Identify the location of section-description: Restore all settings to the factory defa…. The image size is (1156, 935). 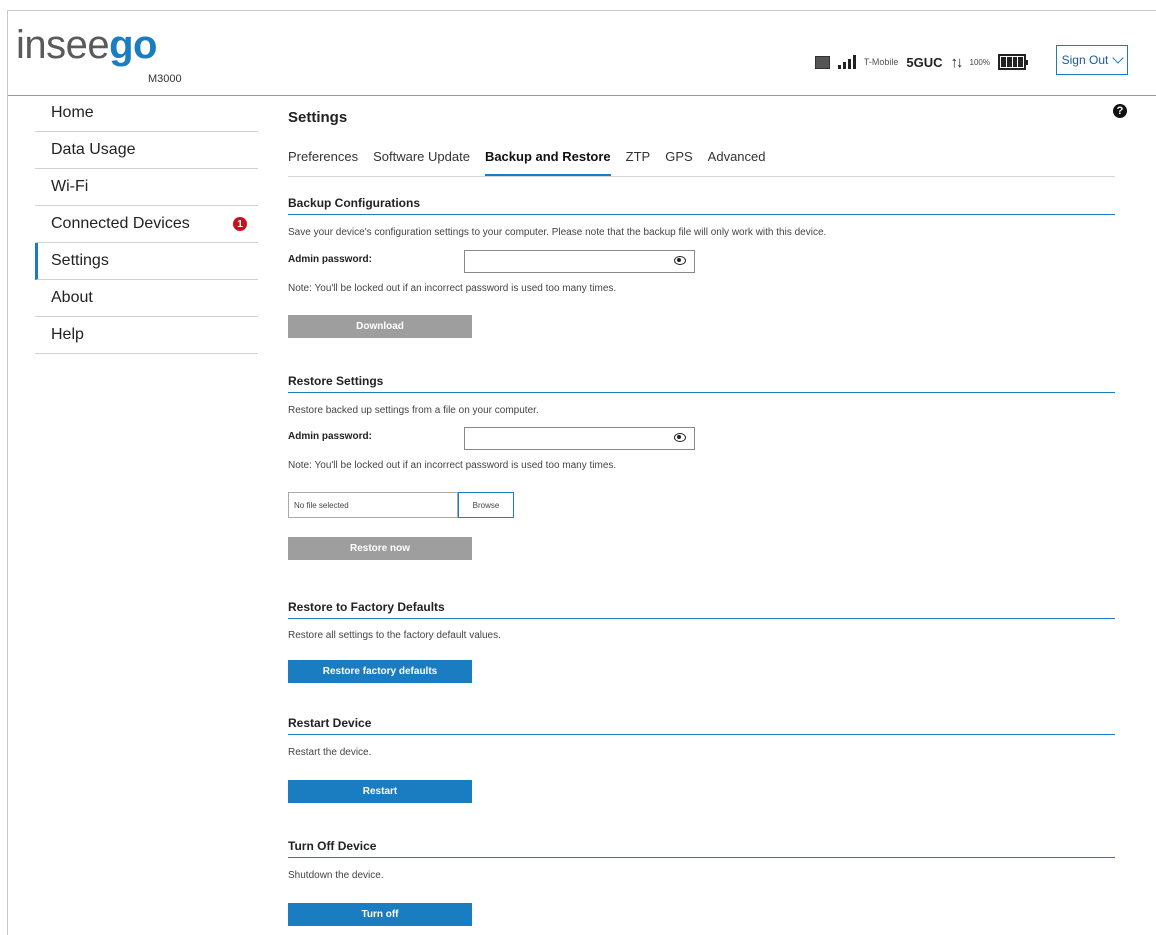
(394, 635).